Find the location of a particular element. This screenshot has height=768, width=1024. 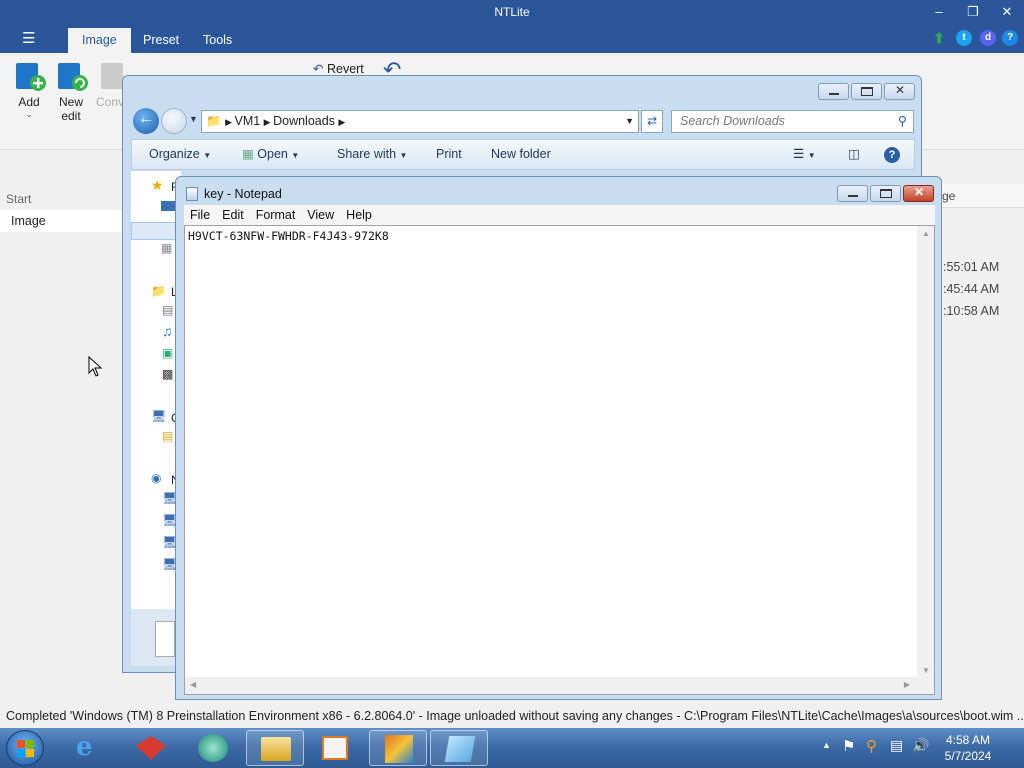

print-button: Print is located at coordinates (449, 154).